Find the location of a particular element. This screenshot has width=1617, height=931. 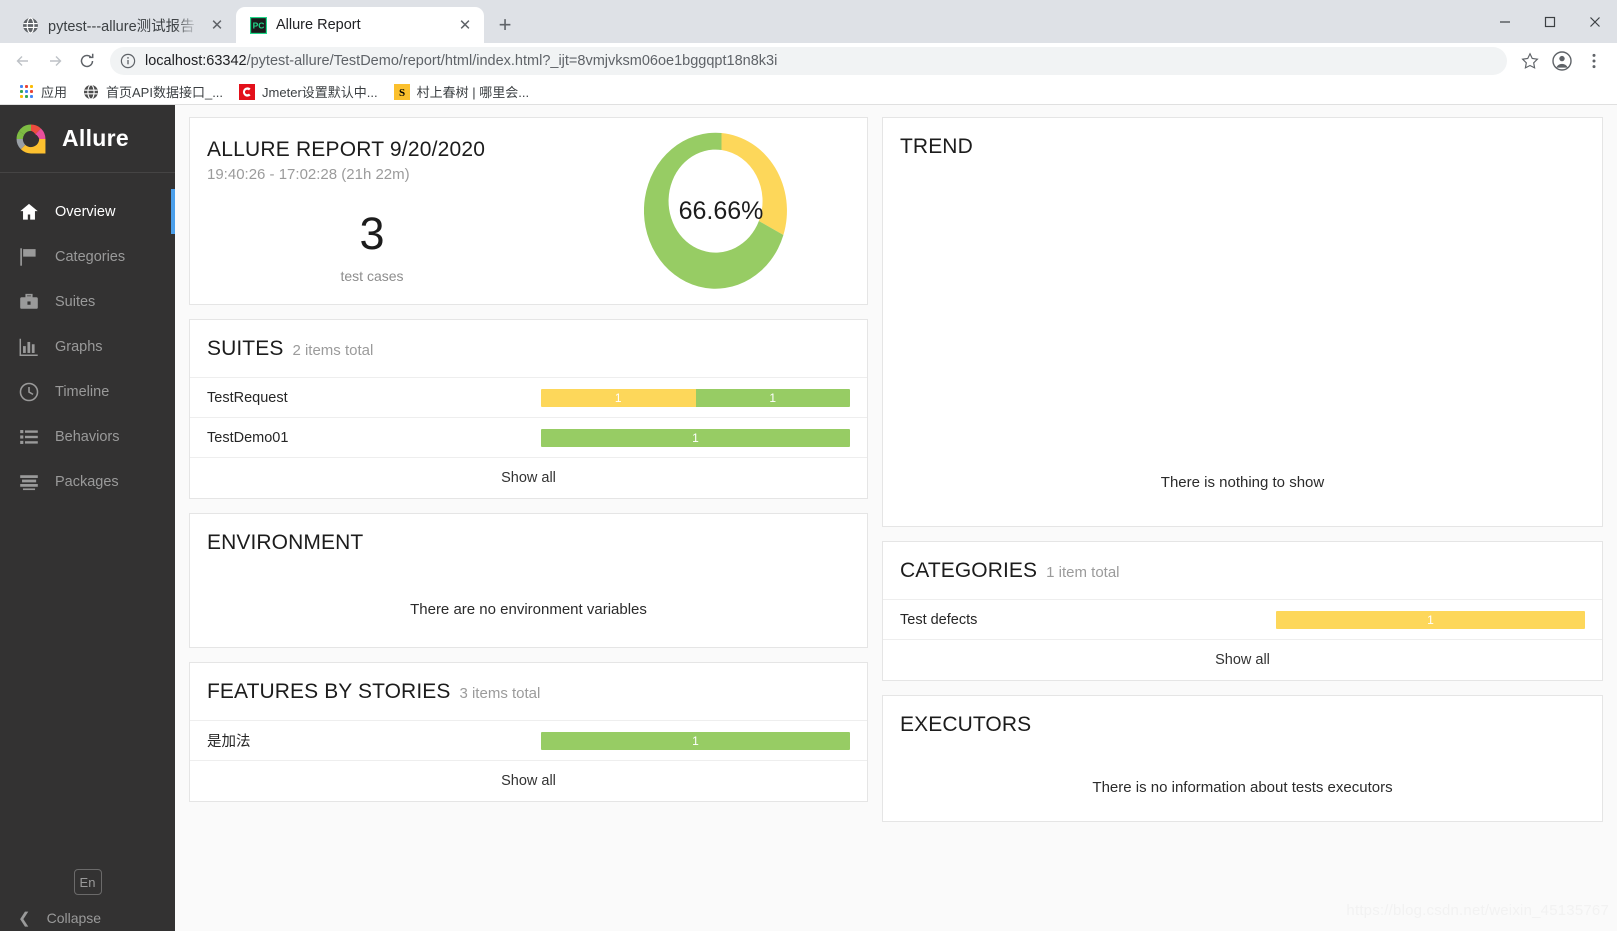

category-status-bar: 1 is located at coordinates (1430, 619).